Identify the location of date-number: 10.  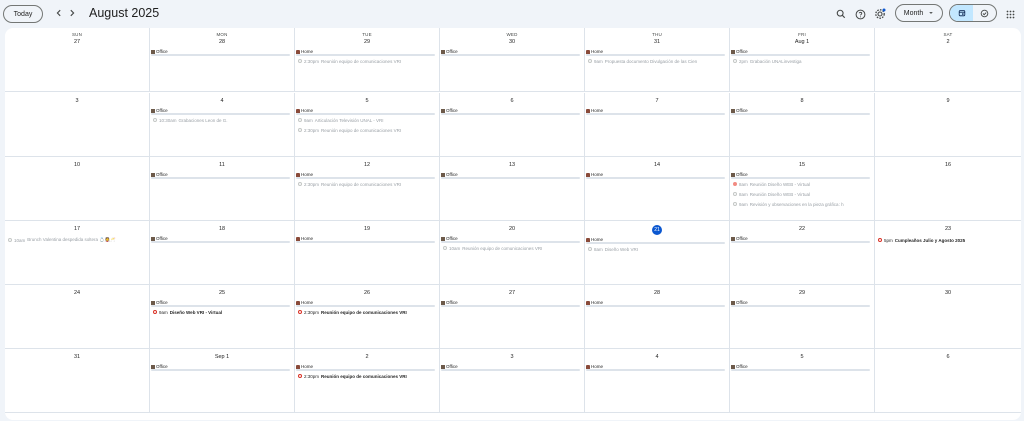
(77, 165).